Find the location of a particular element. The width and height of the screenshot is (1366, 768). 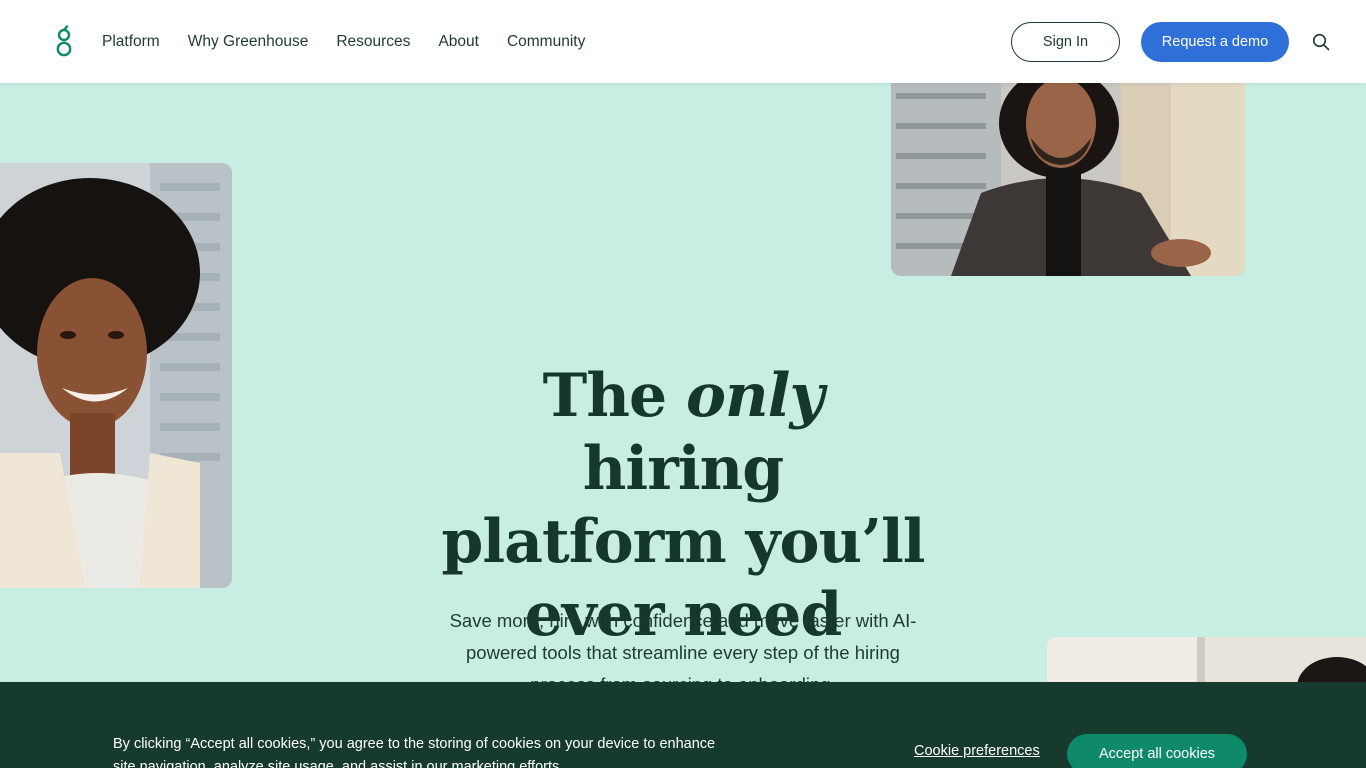

hero-title-start: The is located at coordinates (614, 396).